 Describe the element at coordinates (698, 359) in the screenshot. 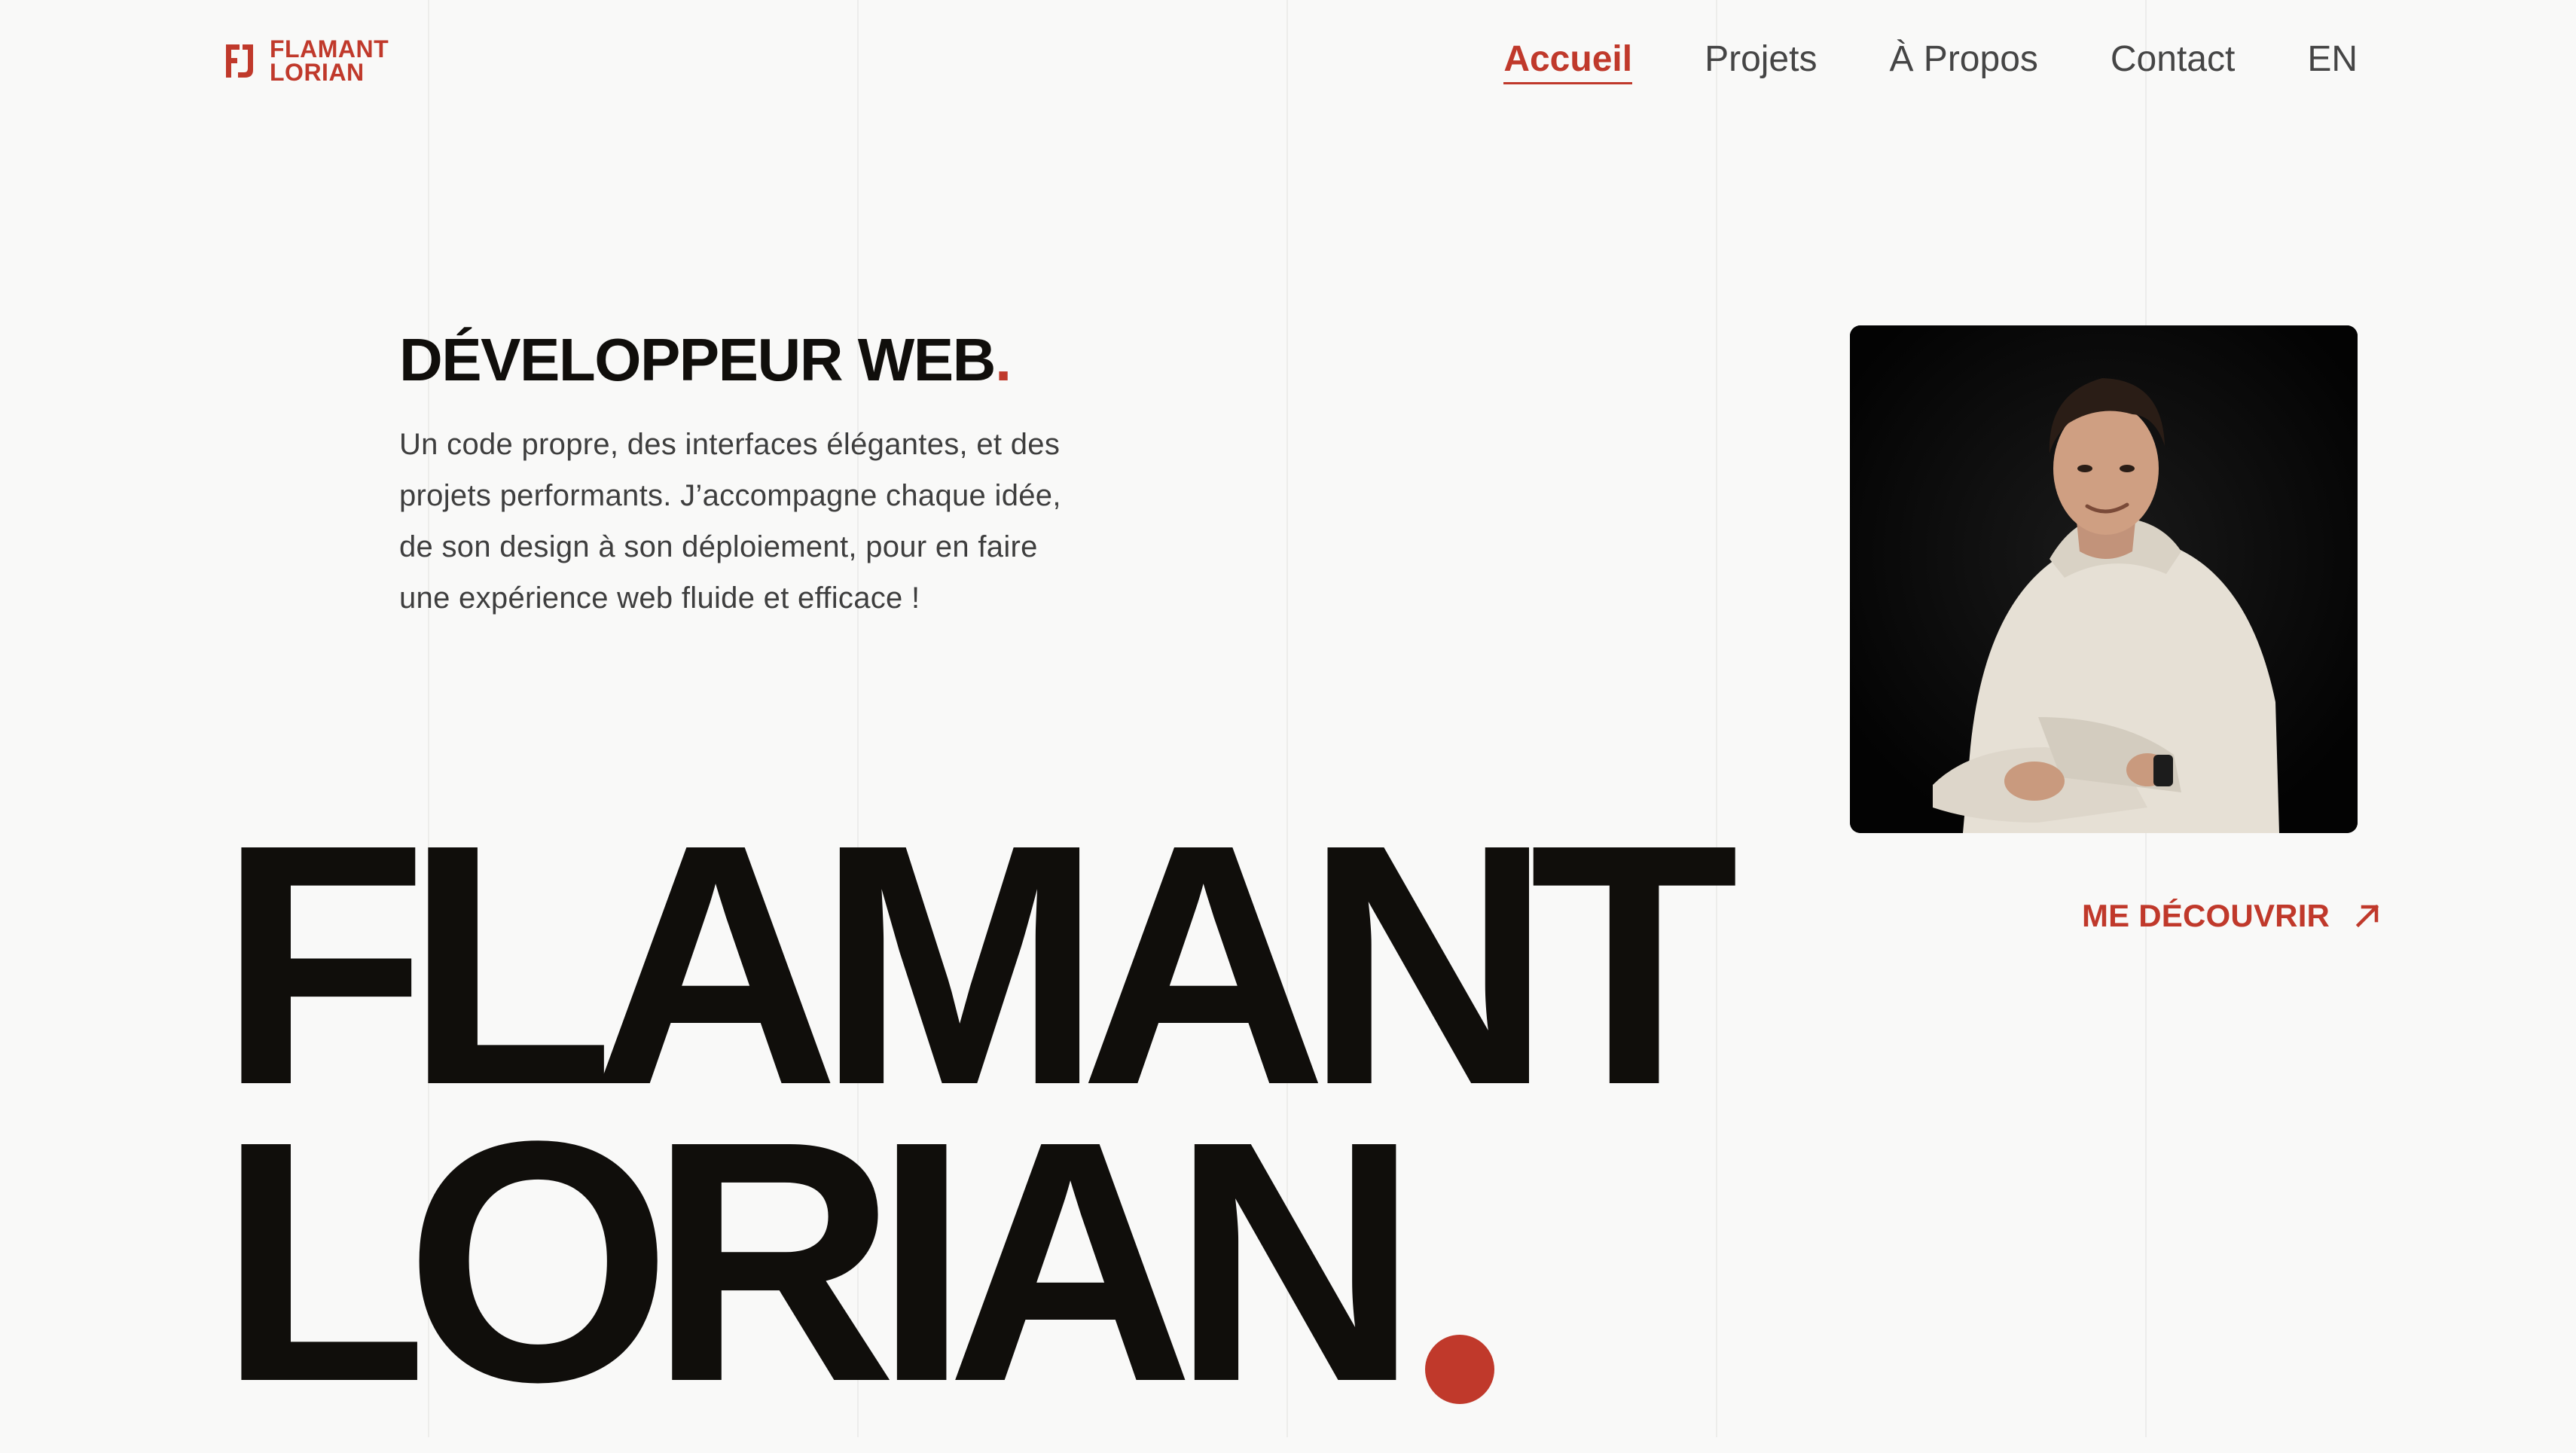

I see `role-text: DÉVELOPPEUR WEB` at that location.